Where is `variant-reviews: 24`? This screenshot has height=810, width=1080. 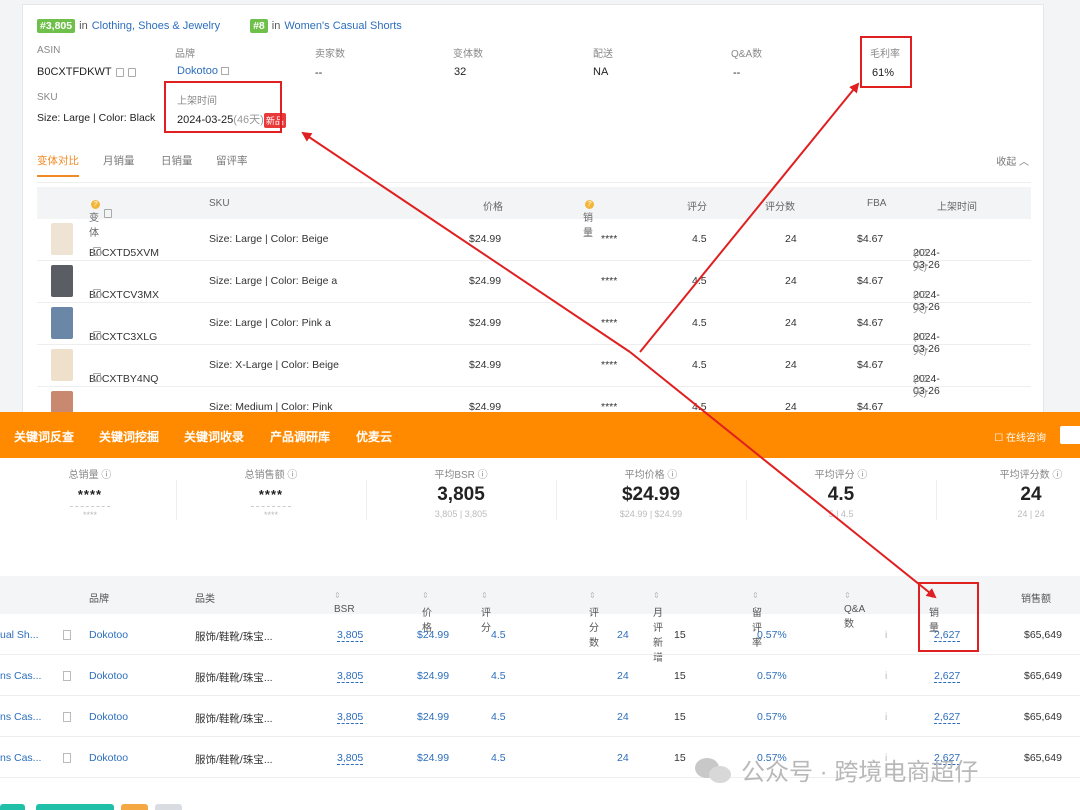 variant-reviews: 24 is located at coordinates (791, 323).